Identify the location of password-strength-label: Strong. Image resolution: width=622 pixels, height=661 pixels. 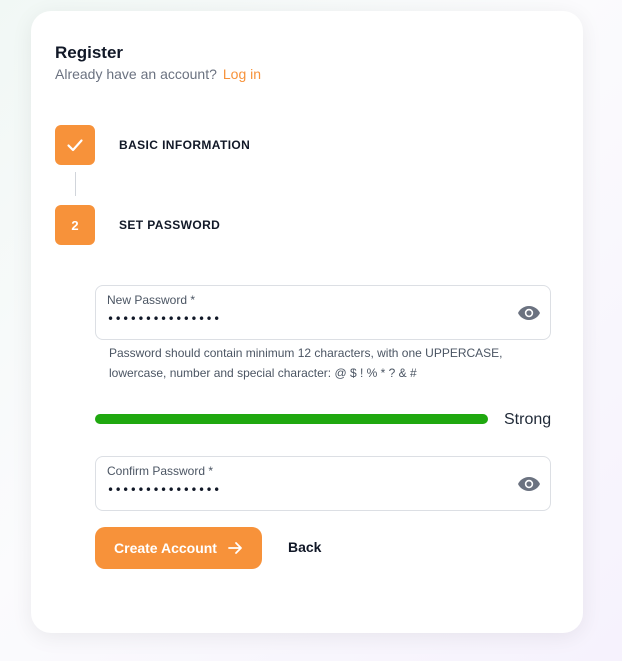
(528, 419).